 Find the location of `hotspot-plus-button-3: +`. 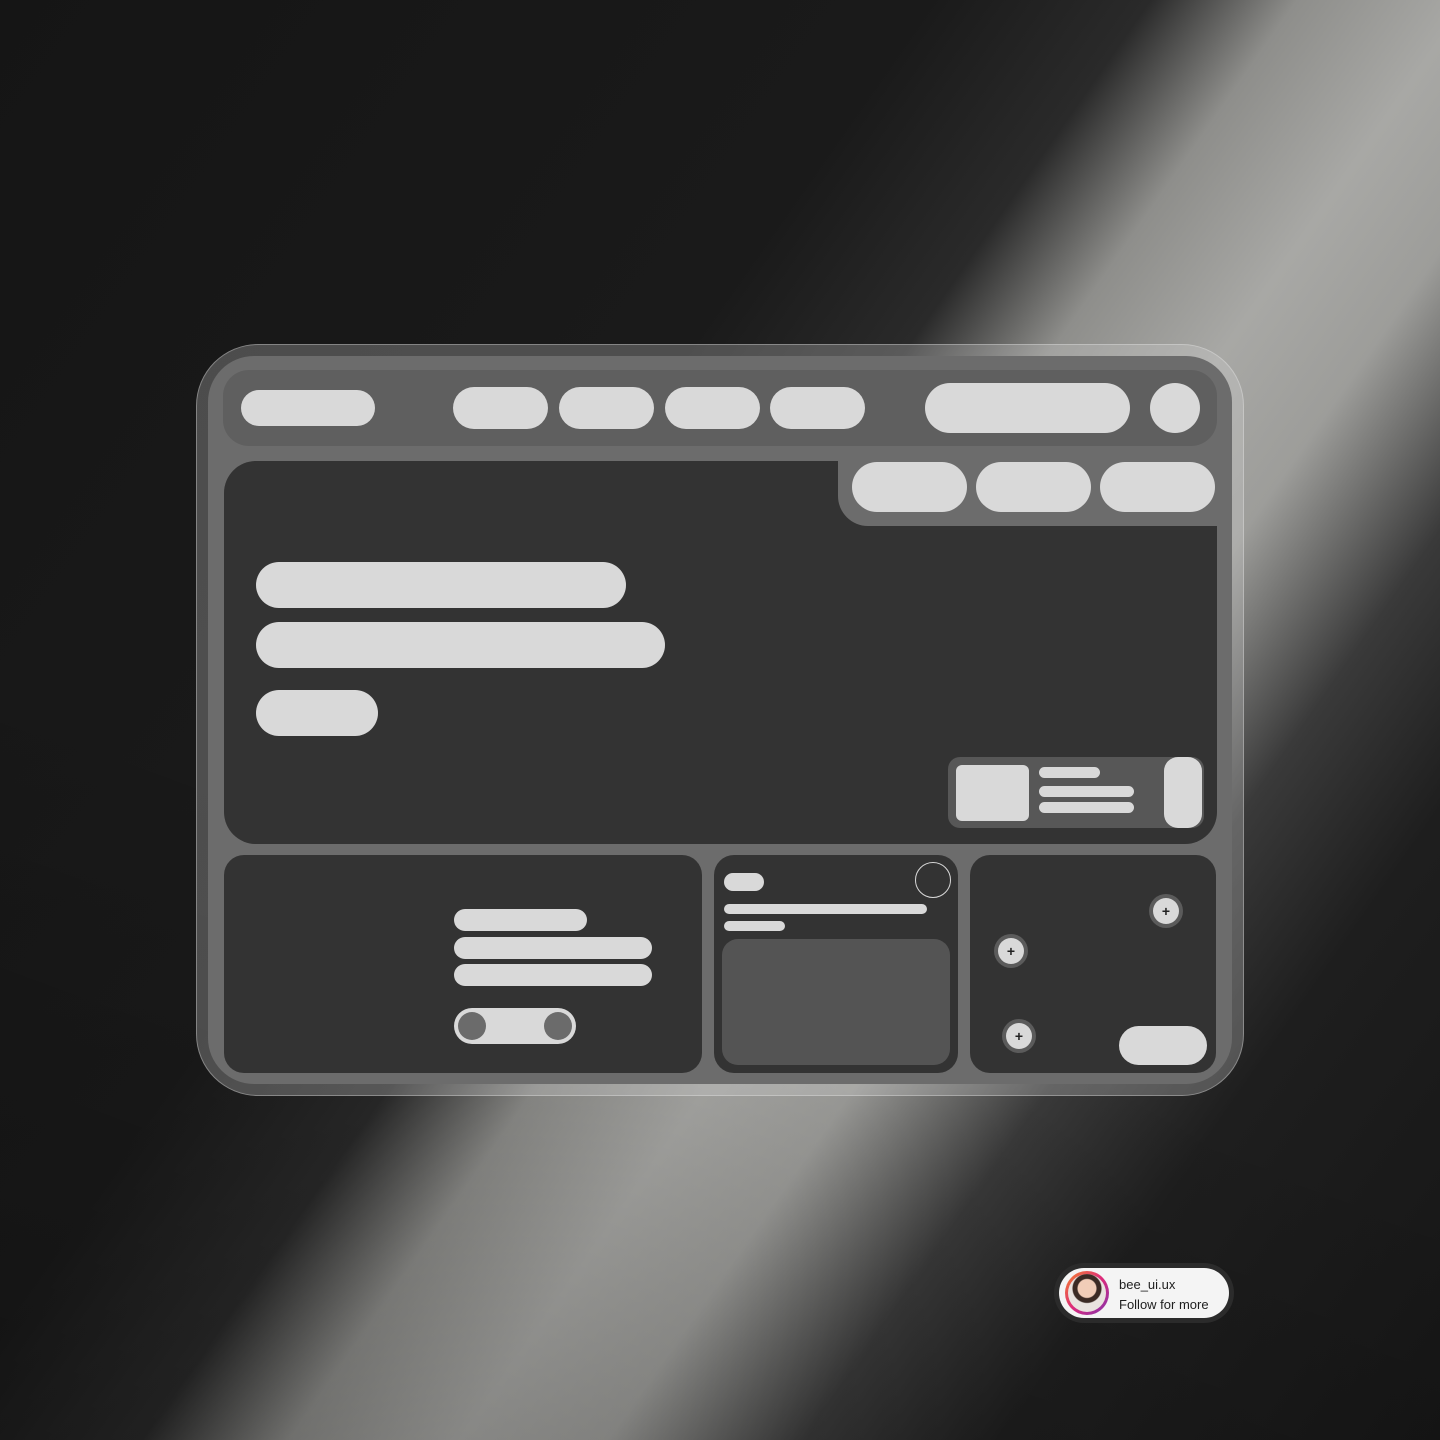

hotspot-plus-button-3: + is located at coordinates (1019, 1036).